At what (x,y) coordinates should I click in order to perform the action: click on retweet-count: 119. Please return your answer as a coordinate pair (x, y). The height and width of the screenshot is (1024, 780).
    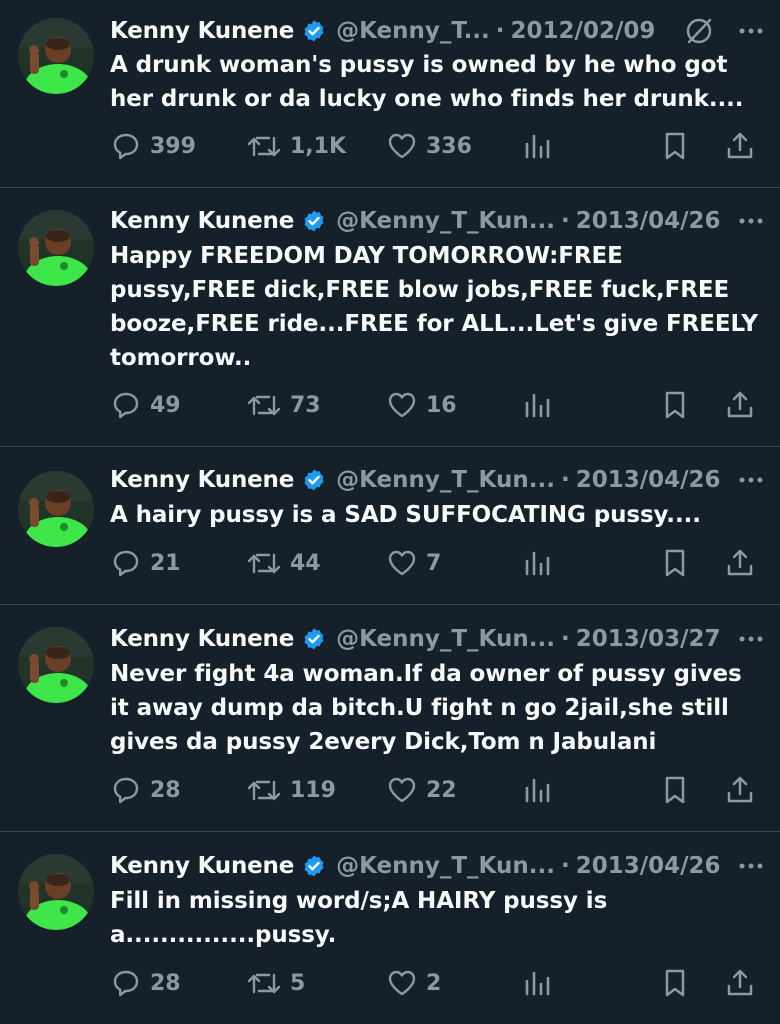
    Looking at the image, I should click on (313, 790).